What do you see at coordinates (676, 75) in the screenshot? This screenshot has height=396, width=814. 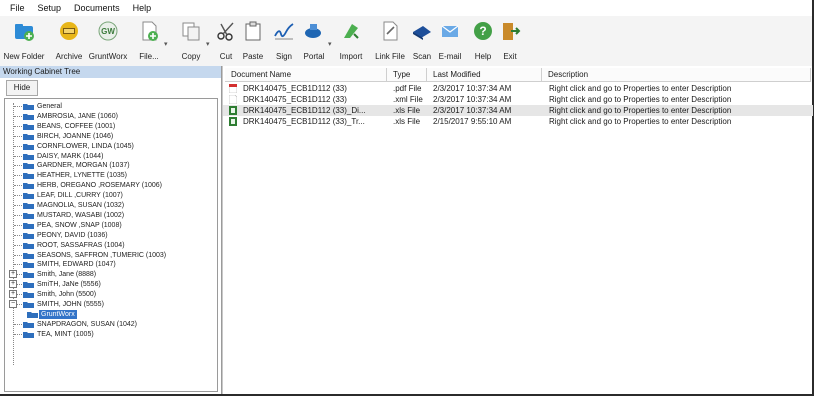 I see `column-header-description: Description` at bounding box center [676, 75].